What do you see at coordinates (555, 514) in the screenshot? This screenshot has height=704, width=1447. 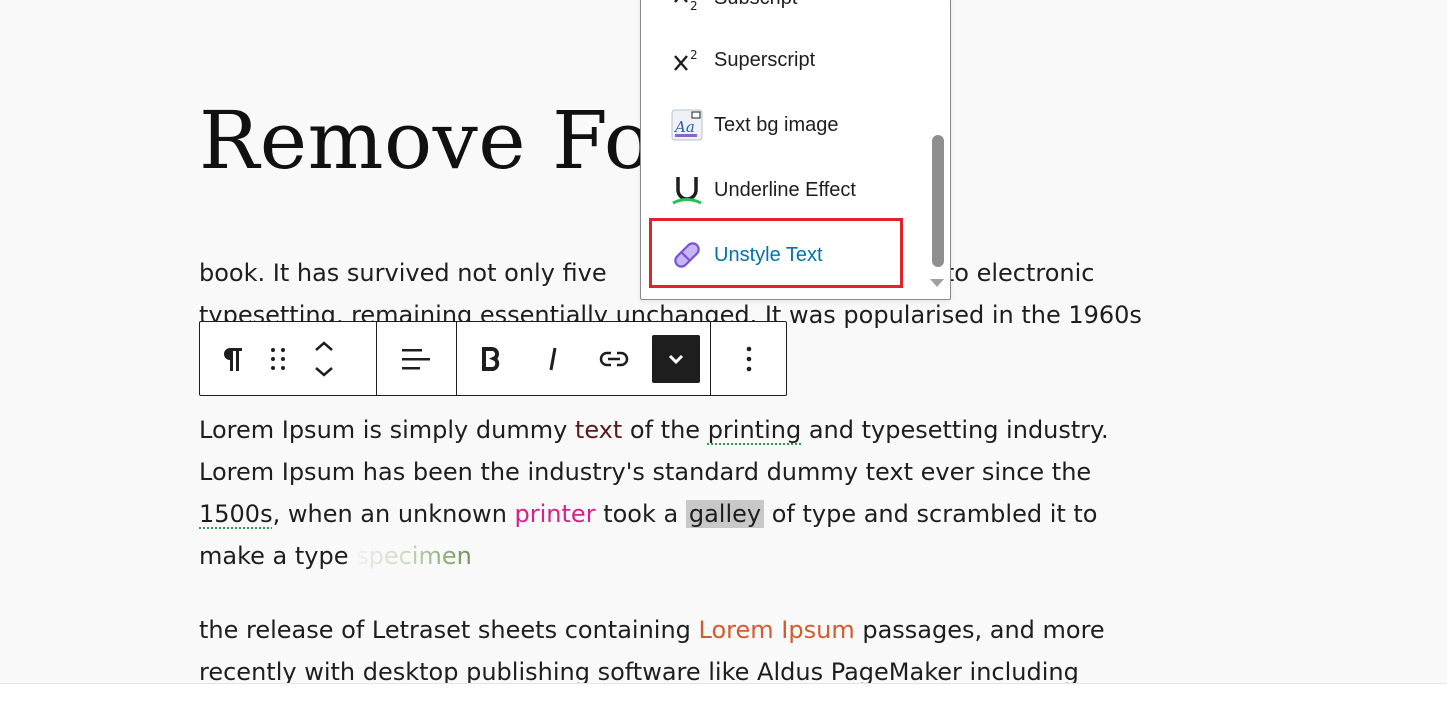 I see `colored-text: printer` at bounding box center [555, 514].